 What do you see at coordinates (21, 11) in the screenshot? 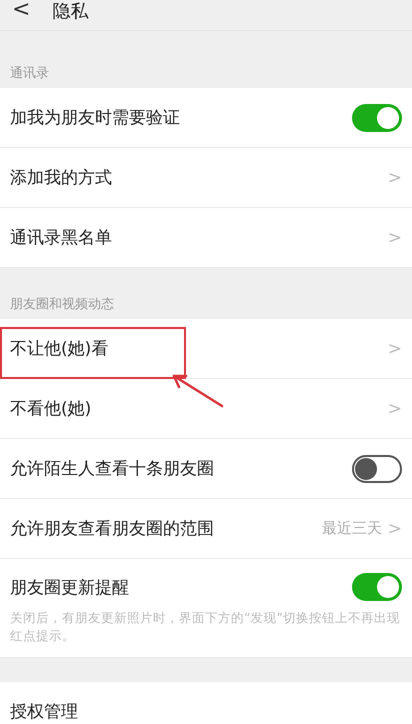
I see `back-icon: <` at bounding box center [21, 11].